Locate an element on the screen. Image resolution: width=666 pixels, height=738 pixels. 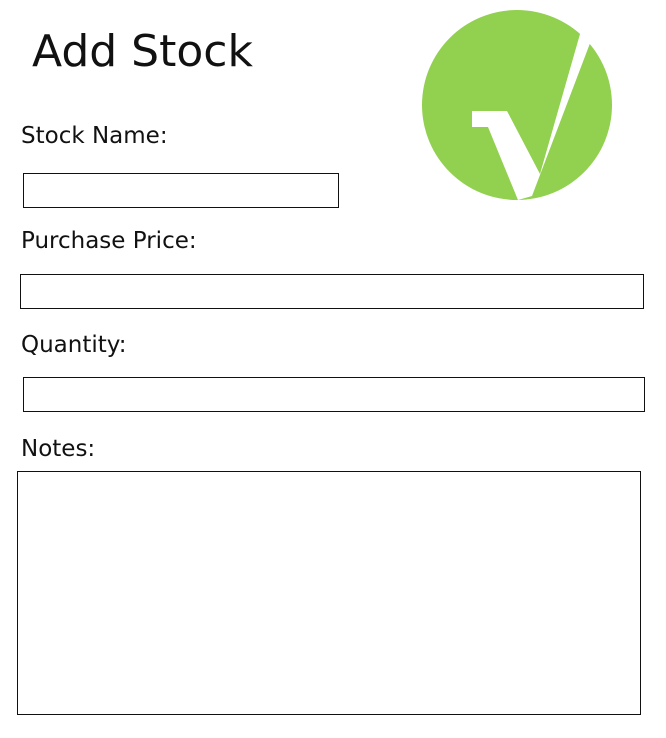
notes-label: Notes: is located at coordinates (58, 449).